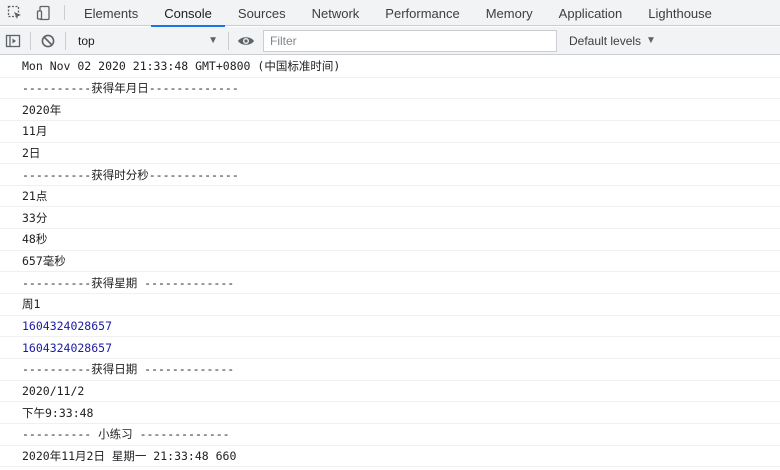 This screenshot has height=470, width=780. I want to click on device-toolbar-icon, so click(43, 13).